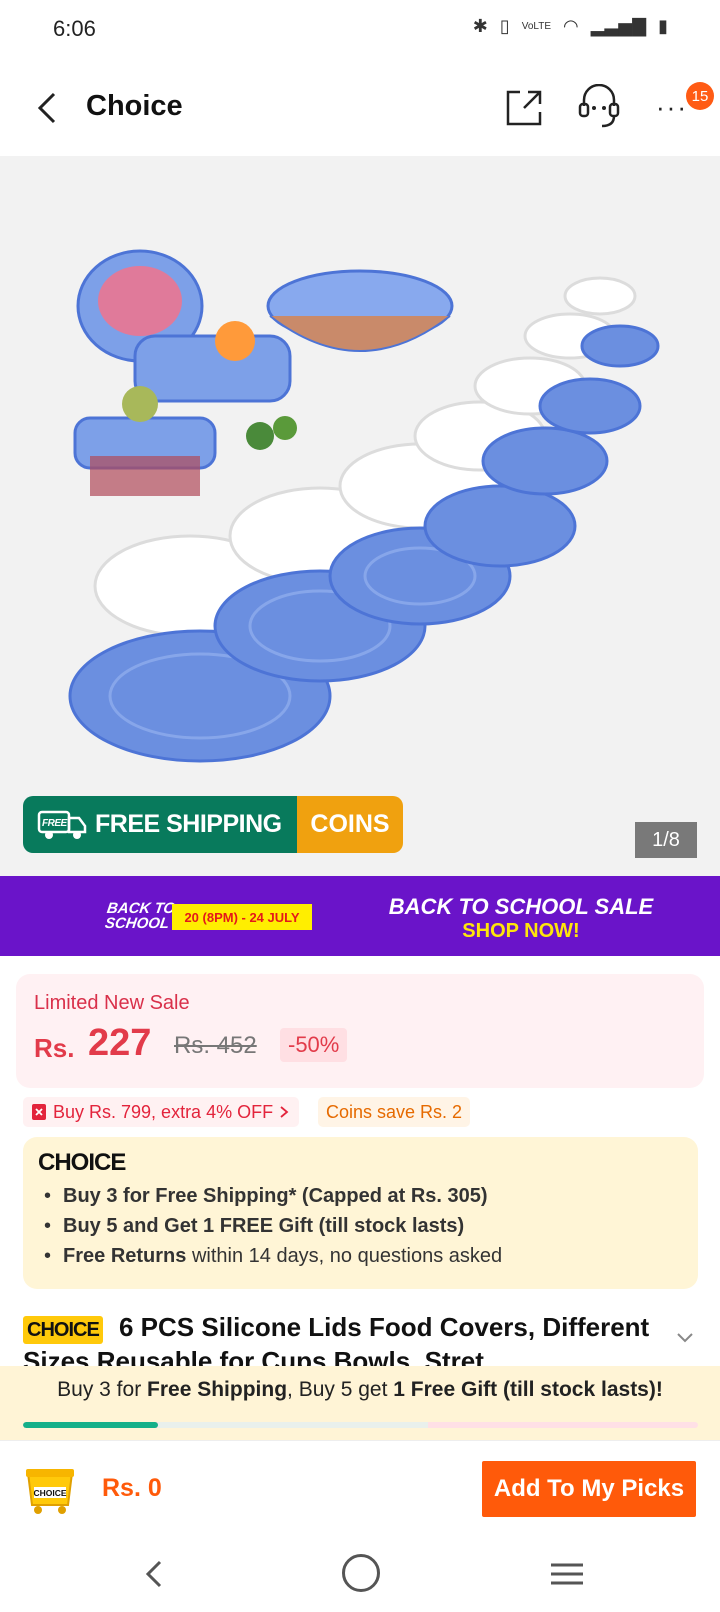 This screenshot has height=1612, width=720. I want to click on progress-next-segment, so click(293, 1425).